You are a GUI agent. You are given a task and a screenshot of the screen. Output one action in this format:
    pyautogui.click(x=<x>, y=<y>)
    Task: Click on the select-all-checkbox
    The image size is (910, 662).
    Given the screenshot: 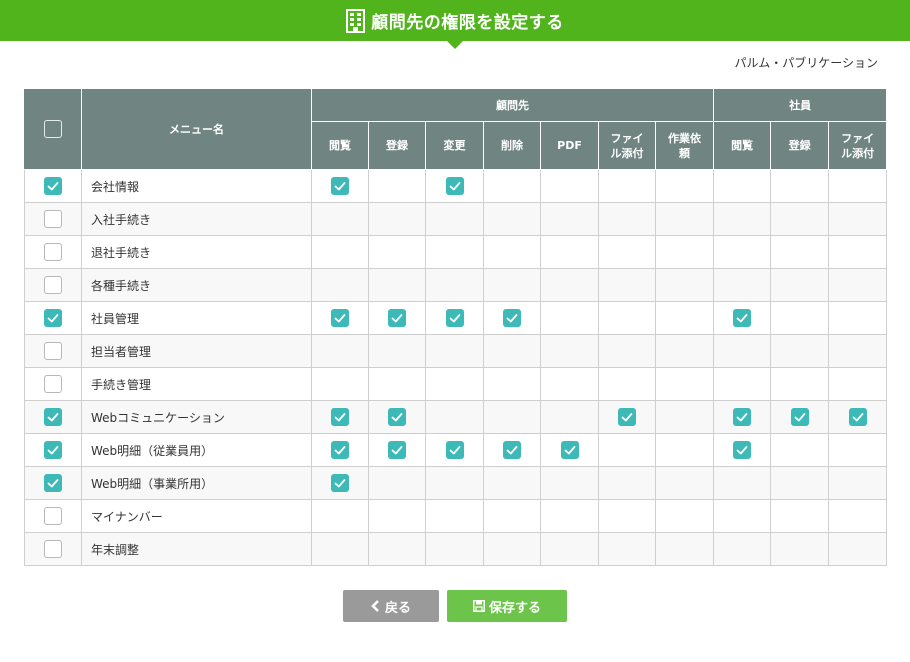 What is the action you would take?
    pyautogui.click(x=53, y=129)
    